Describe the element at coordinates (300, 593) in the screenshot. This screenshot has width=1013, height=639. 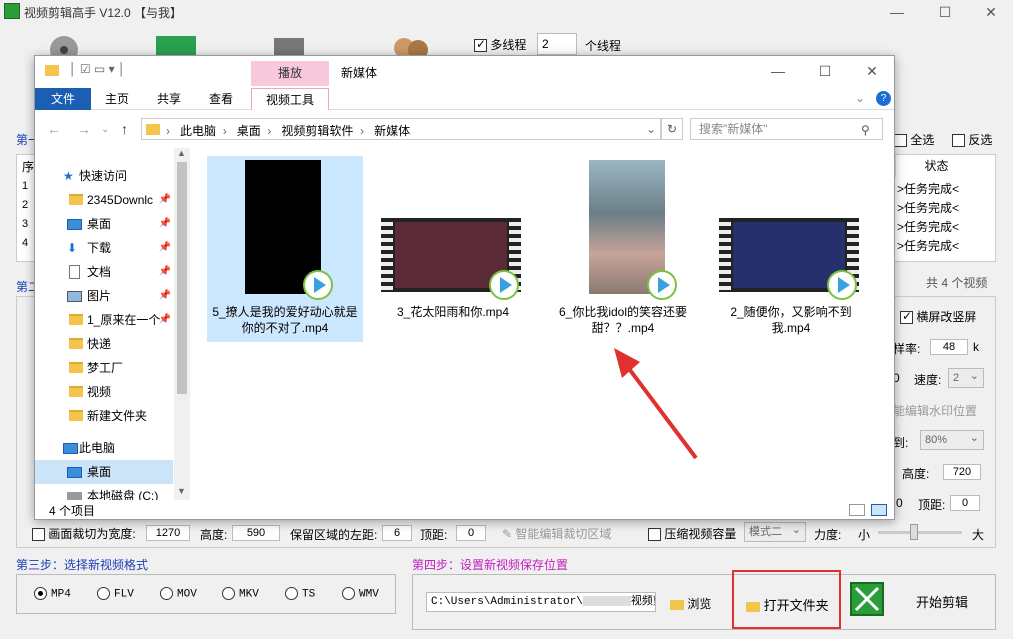
I see `format-ts: TS` at that location.